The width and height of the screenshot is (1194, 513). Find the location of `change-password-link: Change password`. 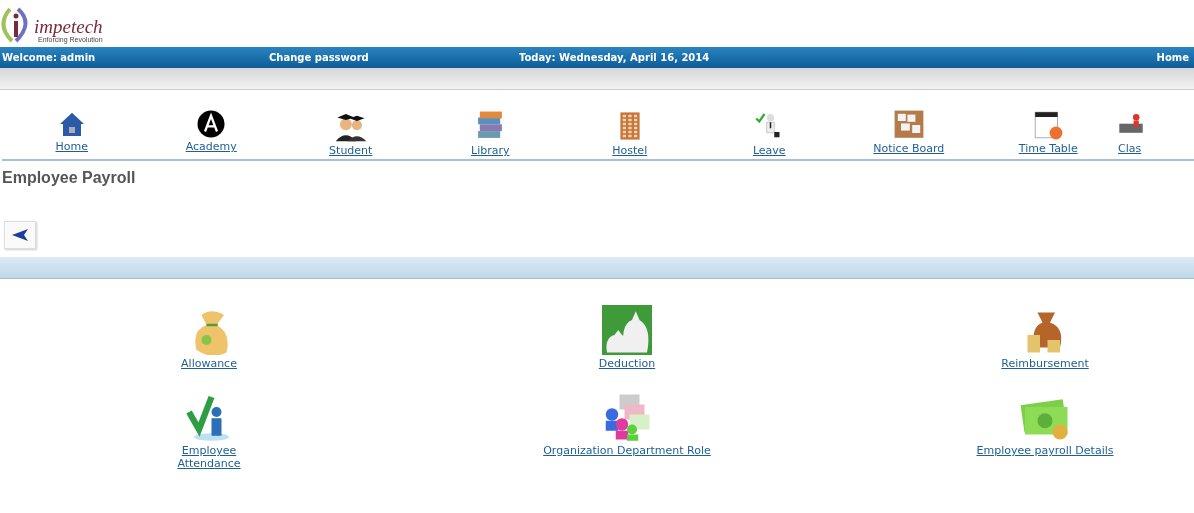

change-password-link: Change password is located at coordinates (394, 57).